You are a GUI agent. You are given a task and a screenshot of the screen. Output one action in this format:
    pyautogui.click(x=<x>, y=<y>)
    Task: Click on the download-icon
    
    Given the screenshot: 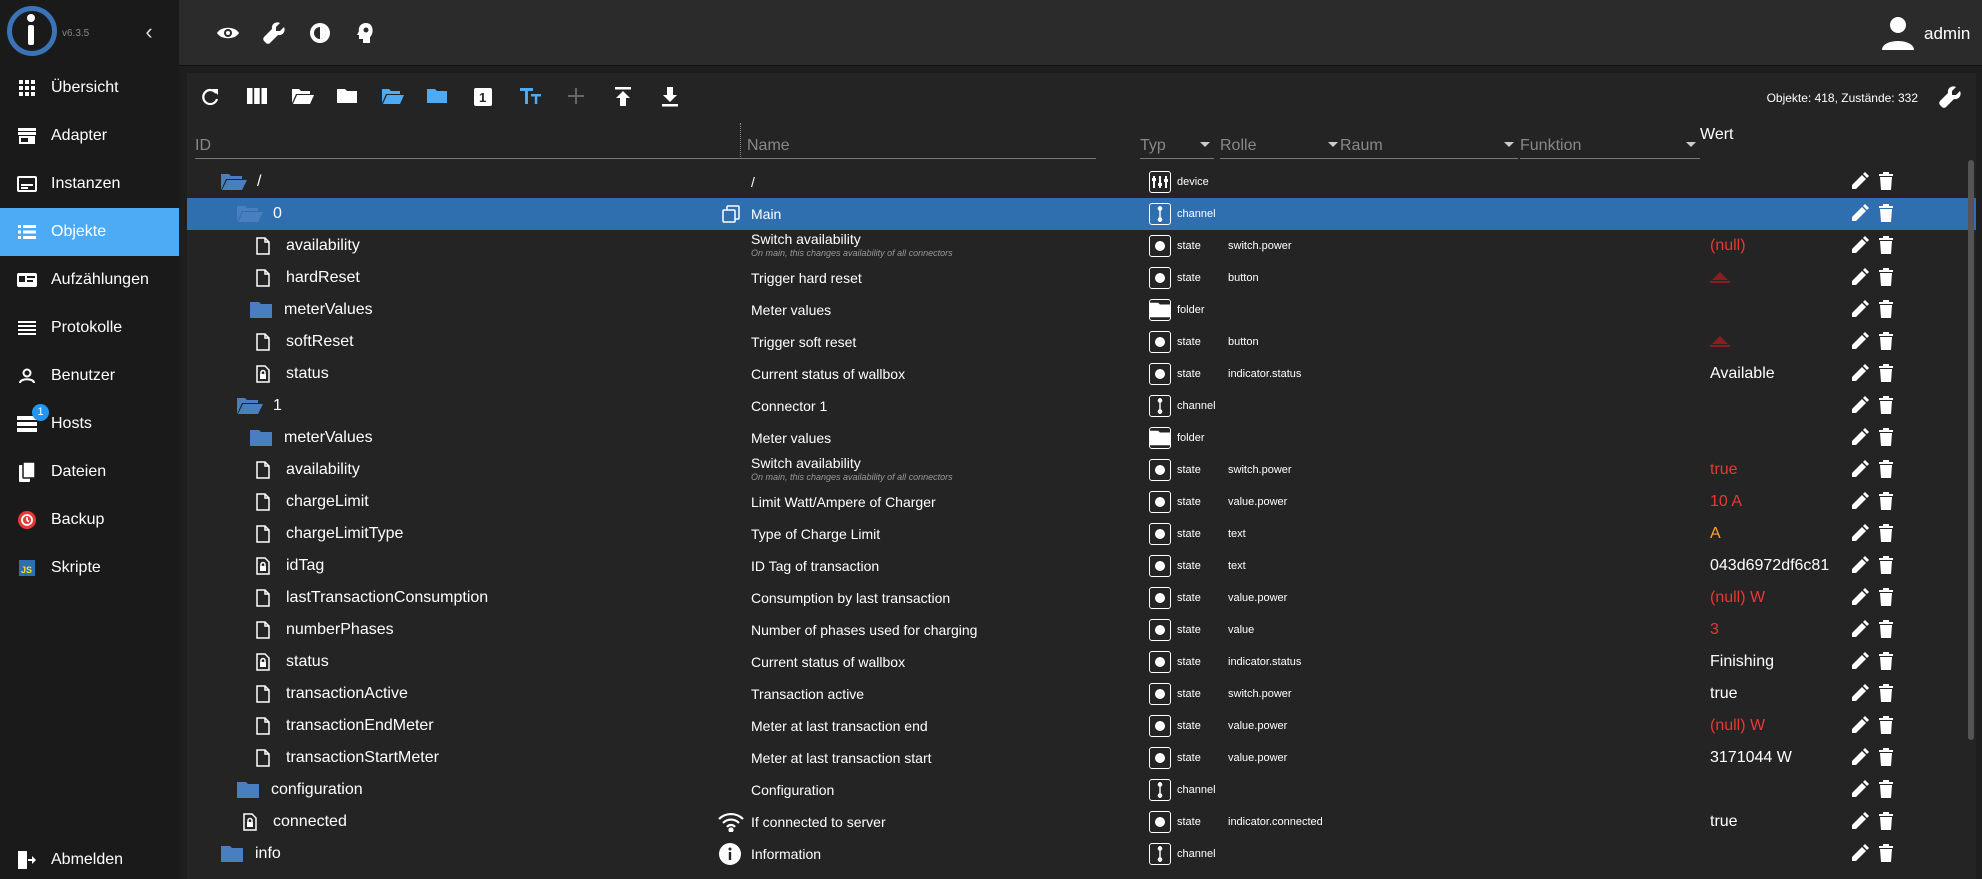 What is the action you would take?
    pyautogui.click(x=672, y=98)
    